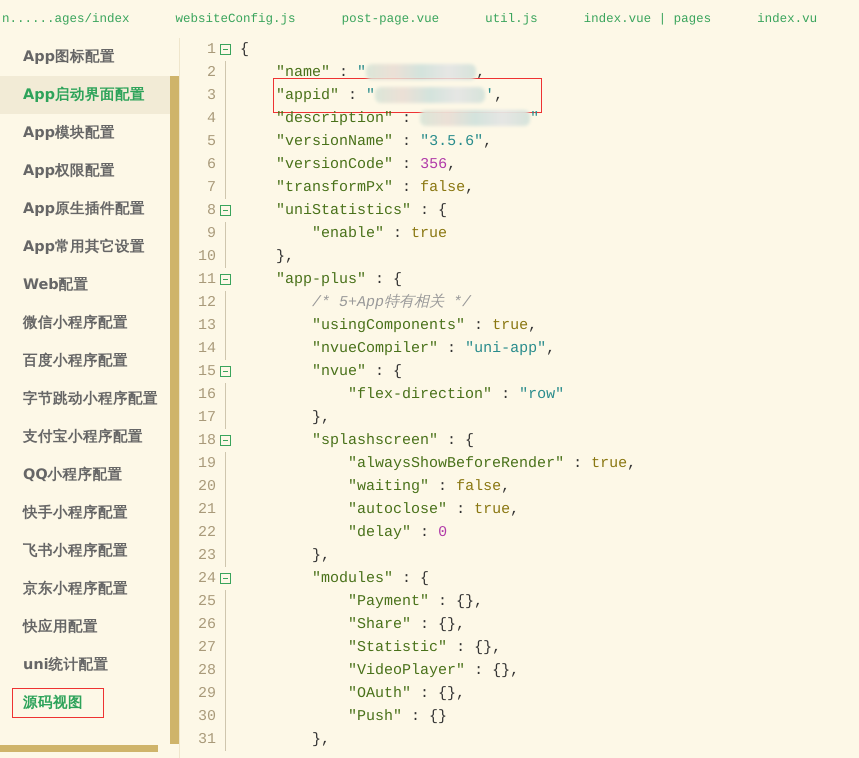  Describe the element at coordinates (211, 73) in the screenshot. I see `line-number: 2` at that location.